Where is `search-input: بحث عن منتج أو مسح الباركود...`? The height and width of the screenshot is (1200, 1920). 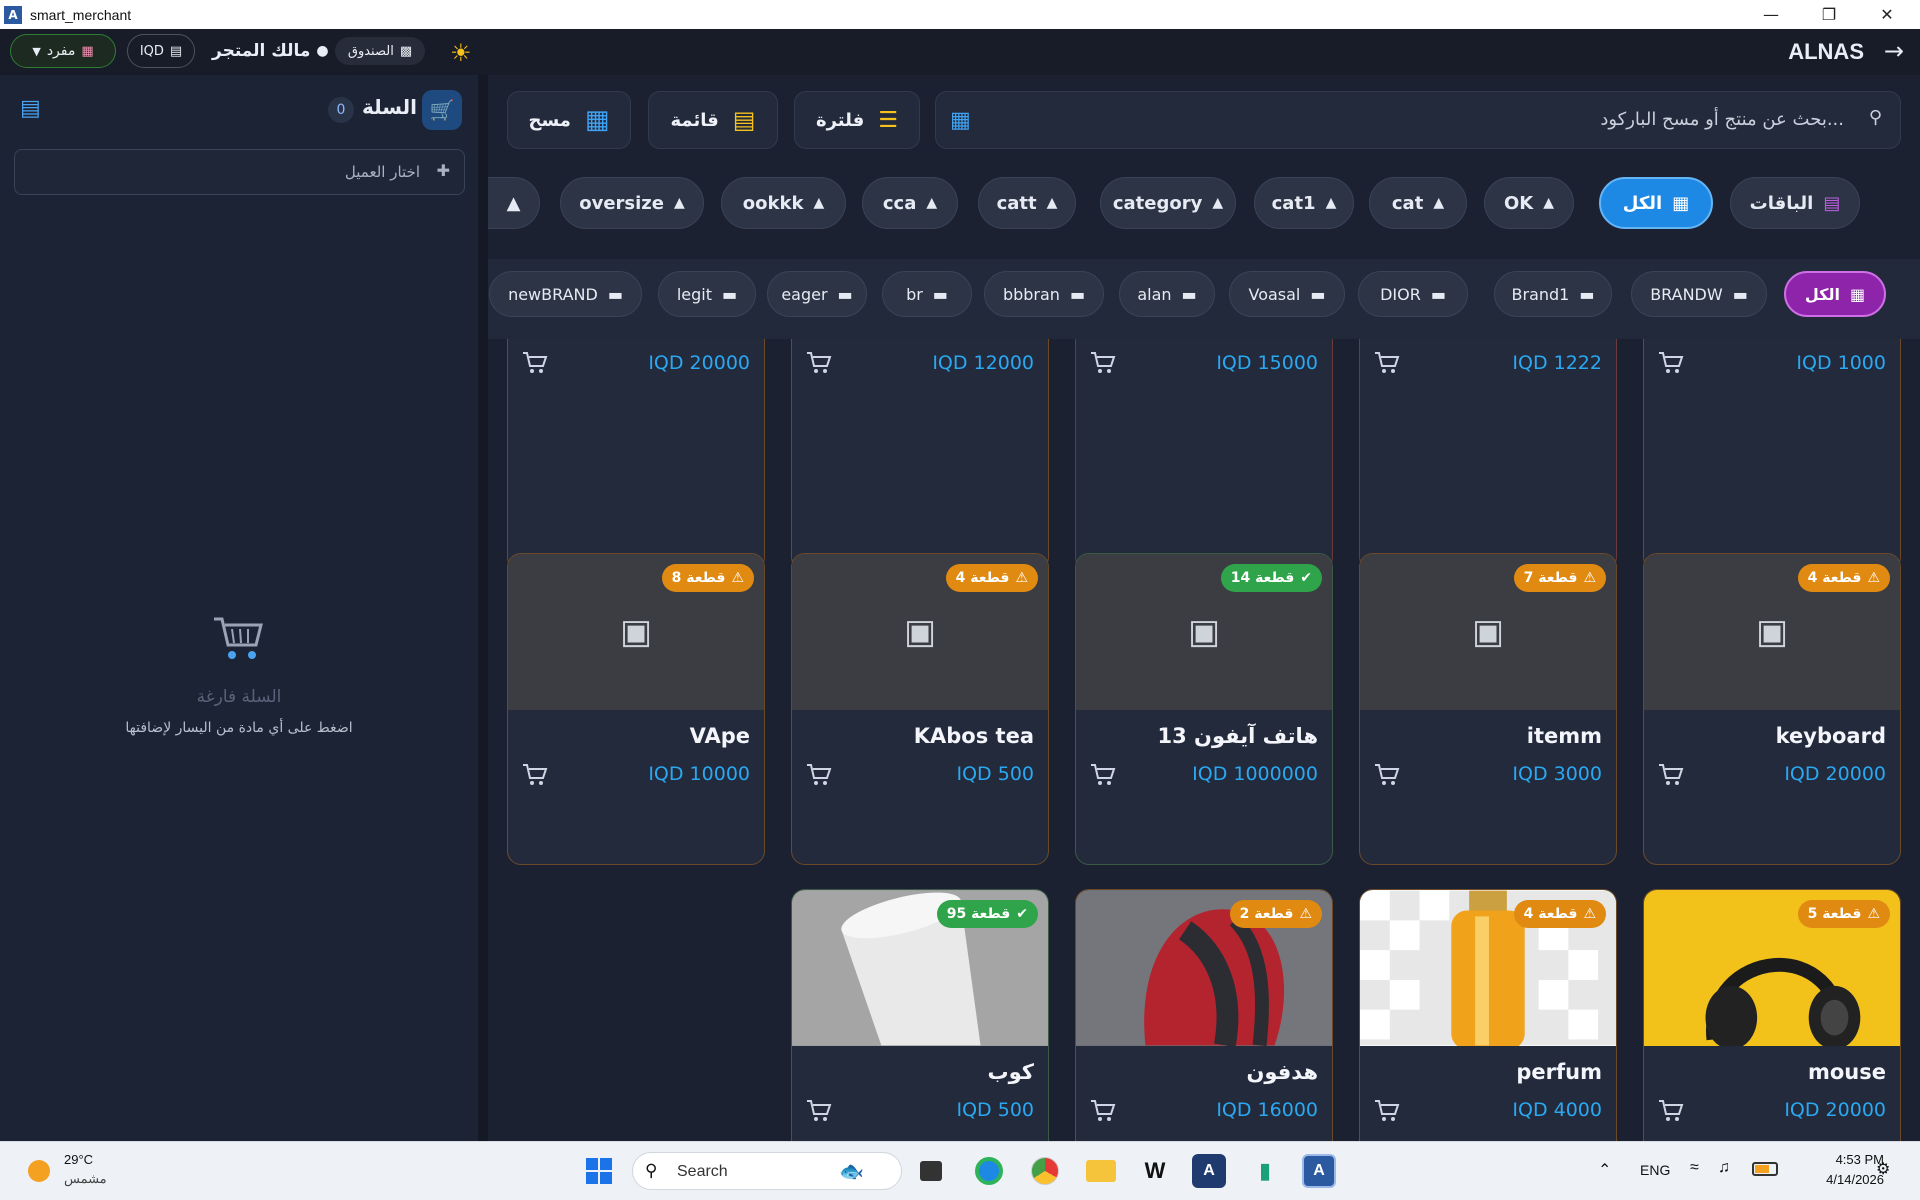
search-input: بحث عن منتج أو مسح الباركود... is located at coordinates (1722, 119).